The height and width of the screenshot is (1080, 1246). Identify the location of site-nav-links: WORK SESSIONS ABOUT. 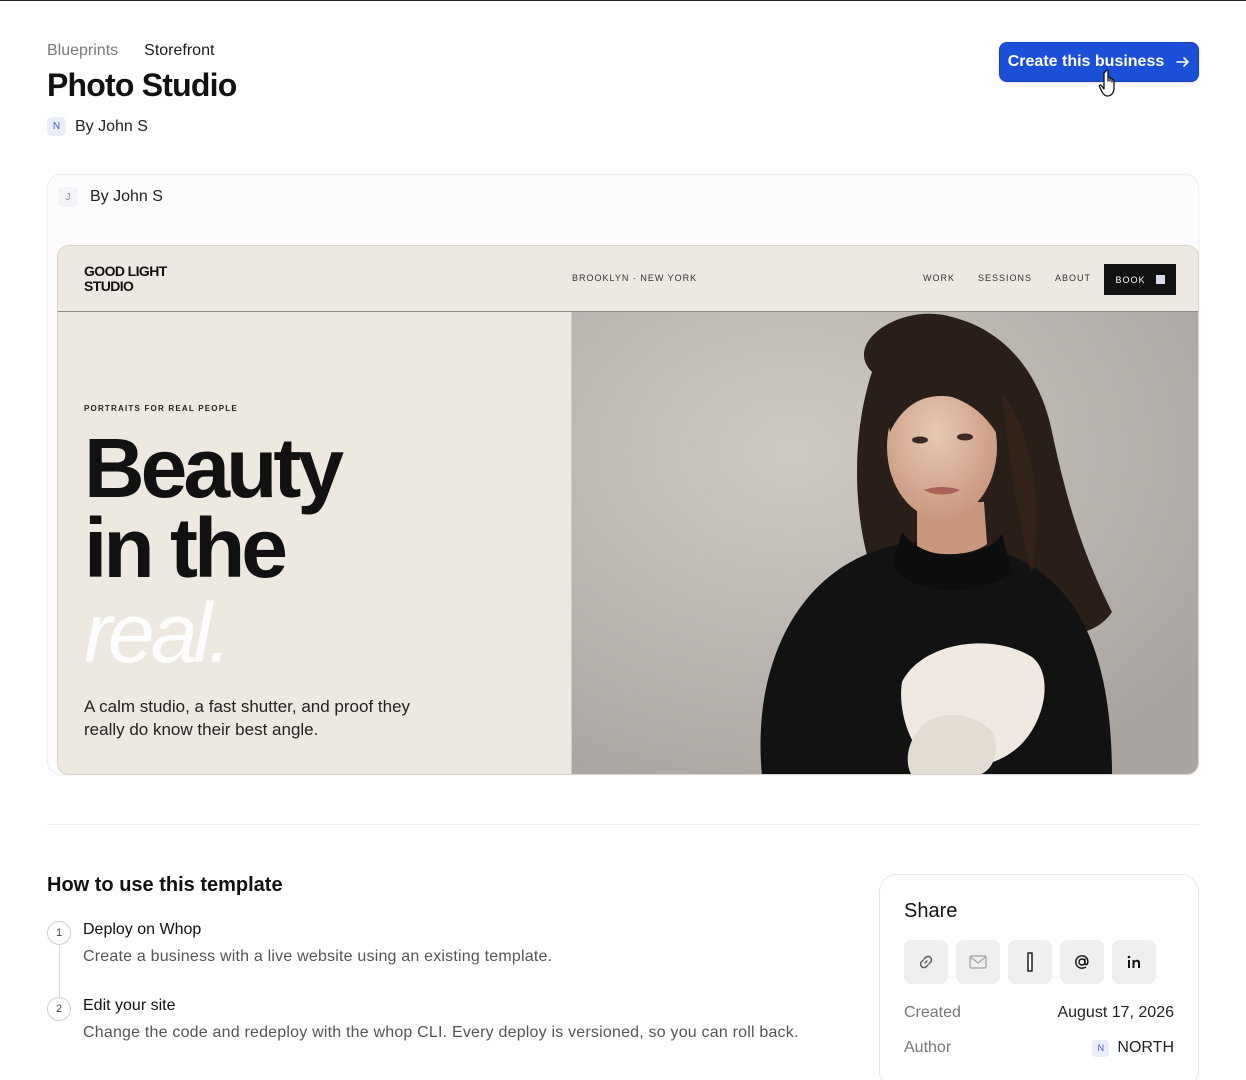
(1007, 278).